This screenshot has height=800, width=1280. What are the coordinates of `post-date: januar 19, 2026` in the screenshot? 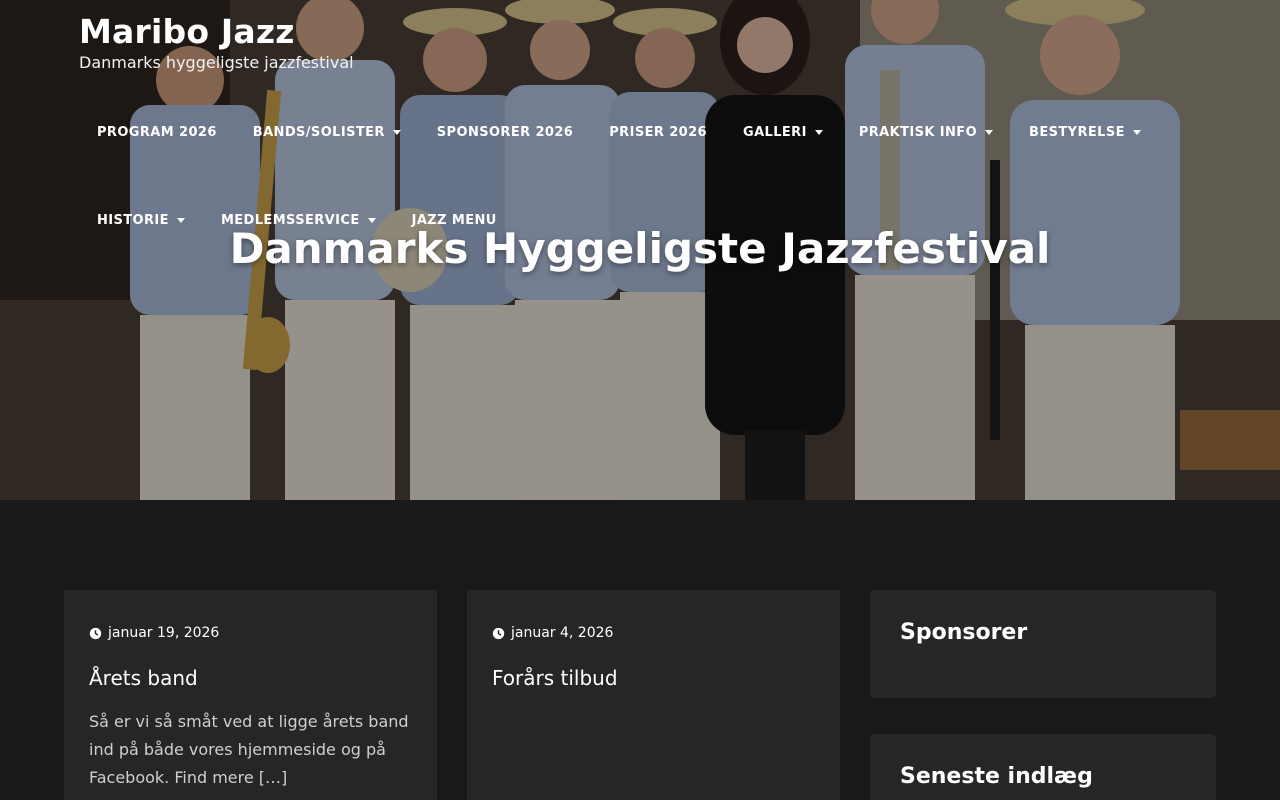 It's located at (154, 633).